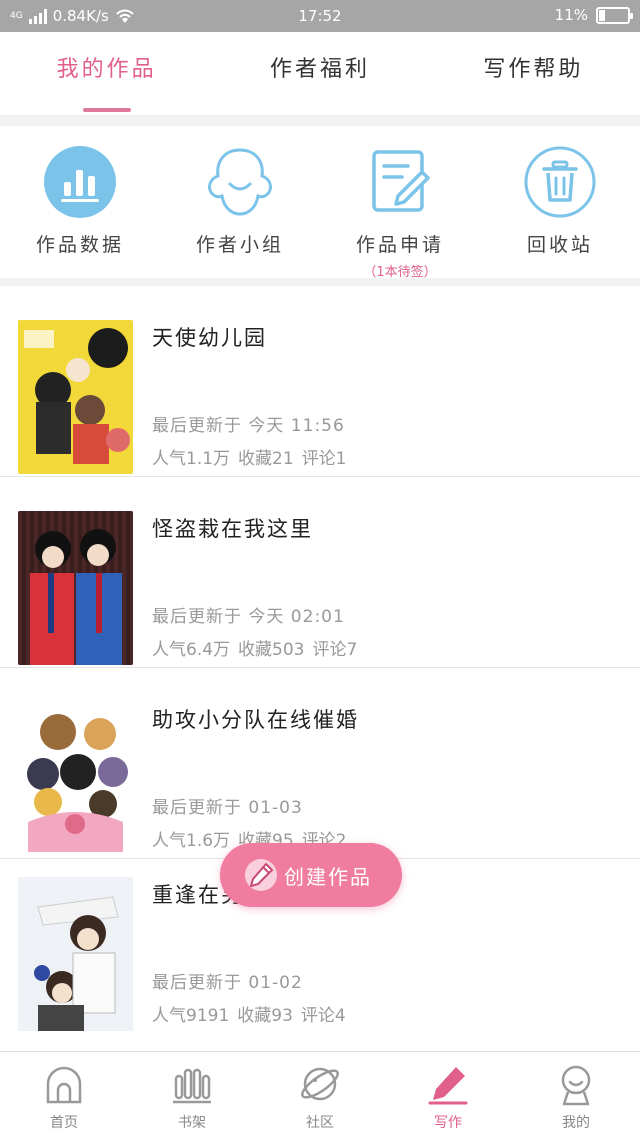 The height and width of the screenshot is (1138, 640). I want to click on nav-label: 我的, so click(576, 1123).